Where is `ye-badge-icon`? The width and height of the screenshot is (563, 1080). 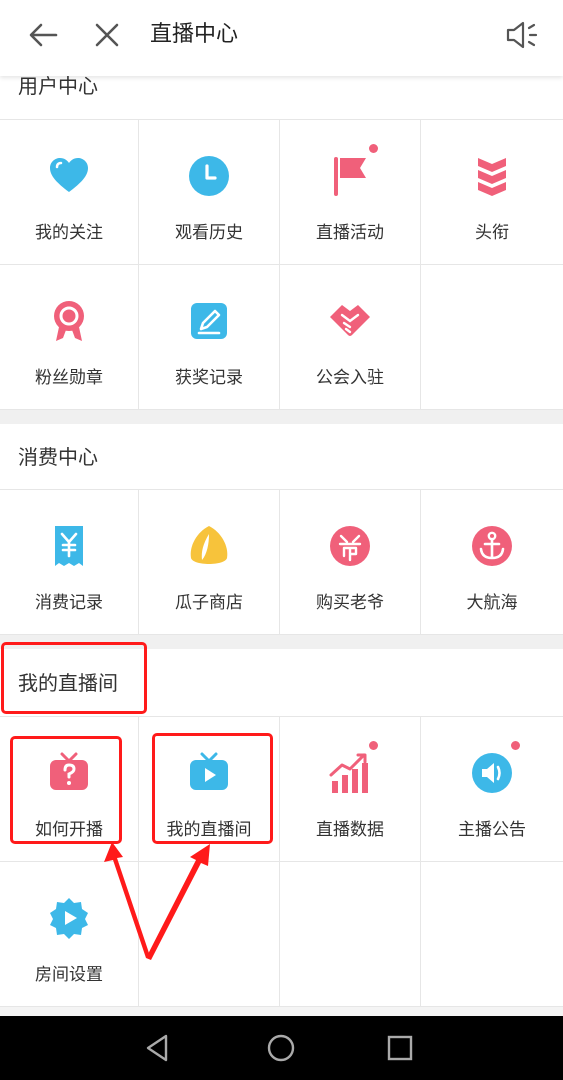 ye-badge-icon is located at coordinates (350, 546).